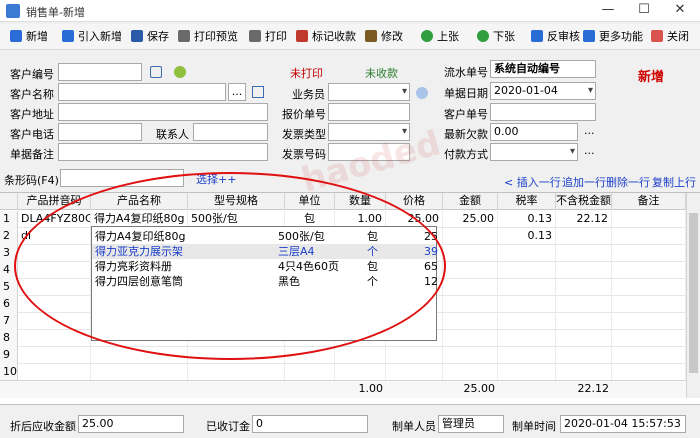 Image resolution: width=700 pixels, height=438 pixels. What do you see at coordinates (216, 179) in the screenshot?
I see `select-plus-link: 选择++` at bounding box center [216, 179].